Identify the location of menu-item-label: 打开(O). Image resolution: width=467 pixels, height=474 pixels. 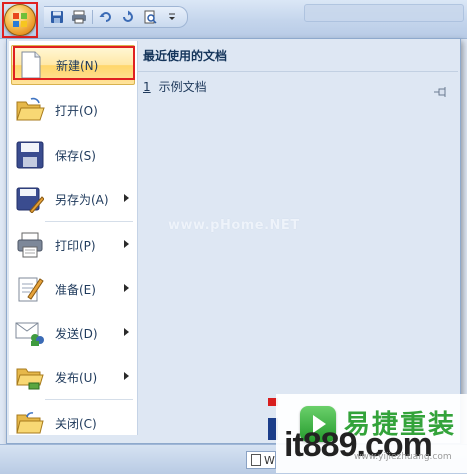
(76, 110).